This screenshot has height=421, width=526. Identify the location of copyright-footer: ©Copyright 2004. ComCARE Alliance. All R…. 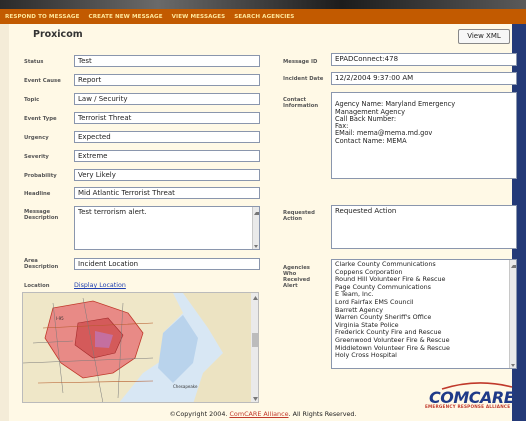
(263, 414).